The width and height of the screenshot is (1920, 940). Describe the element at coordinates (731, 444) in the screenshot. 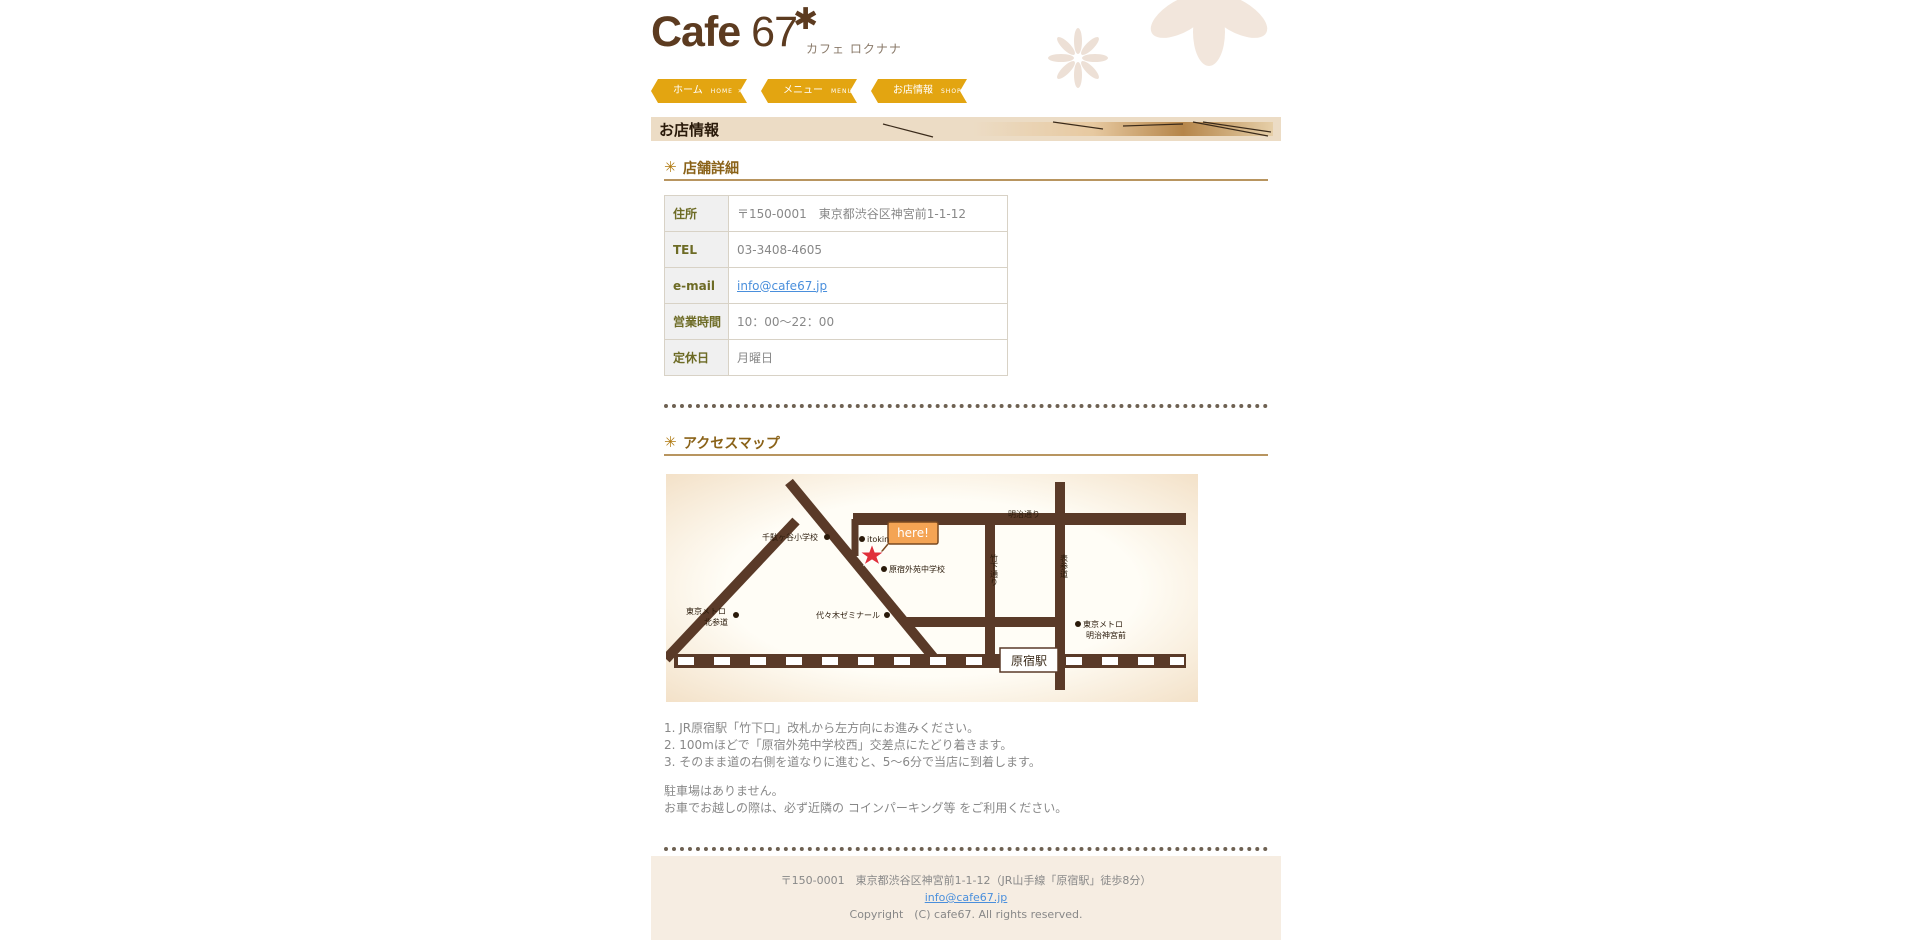

I see `access-title: アクセスマップ` at that location.